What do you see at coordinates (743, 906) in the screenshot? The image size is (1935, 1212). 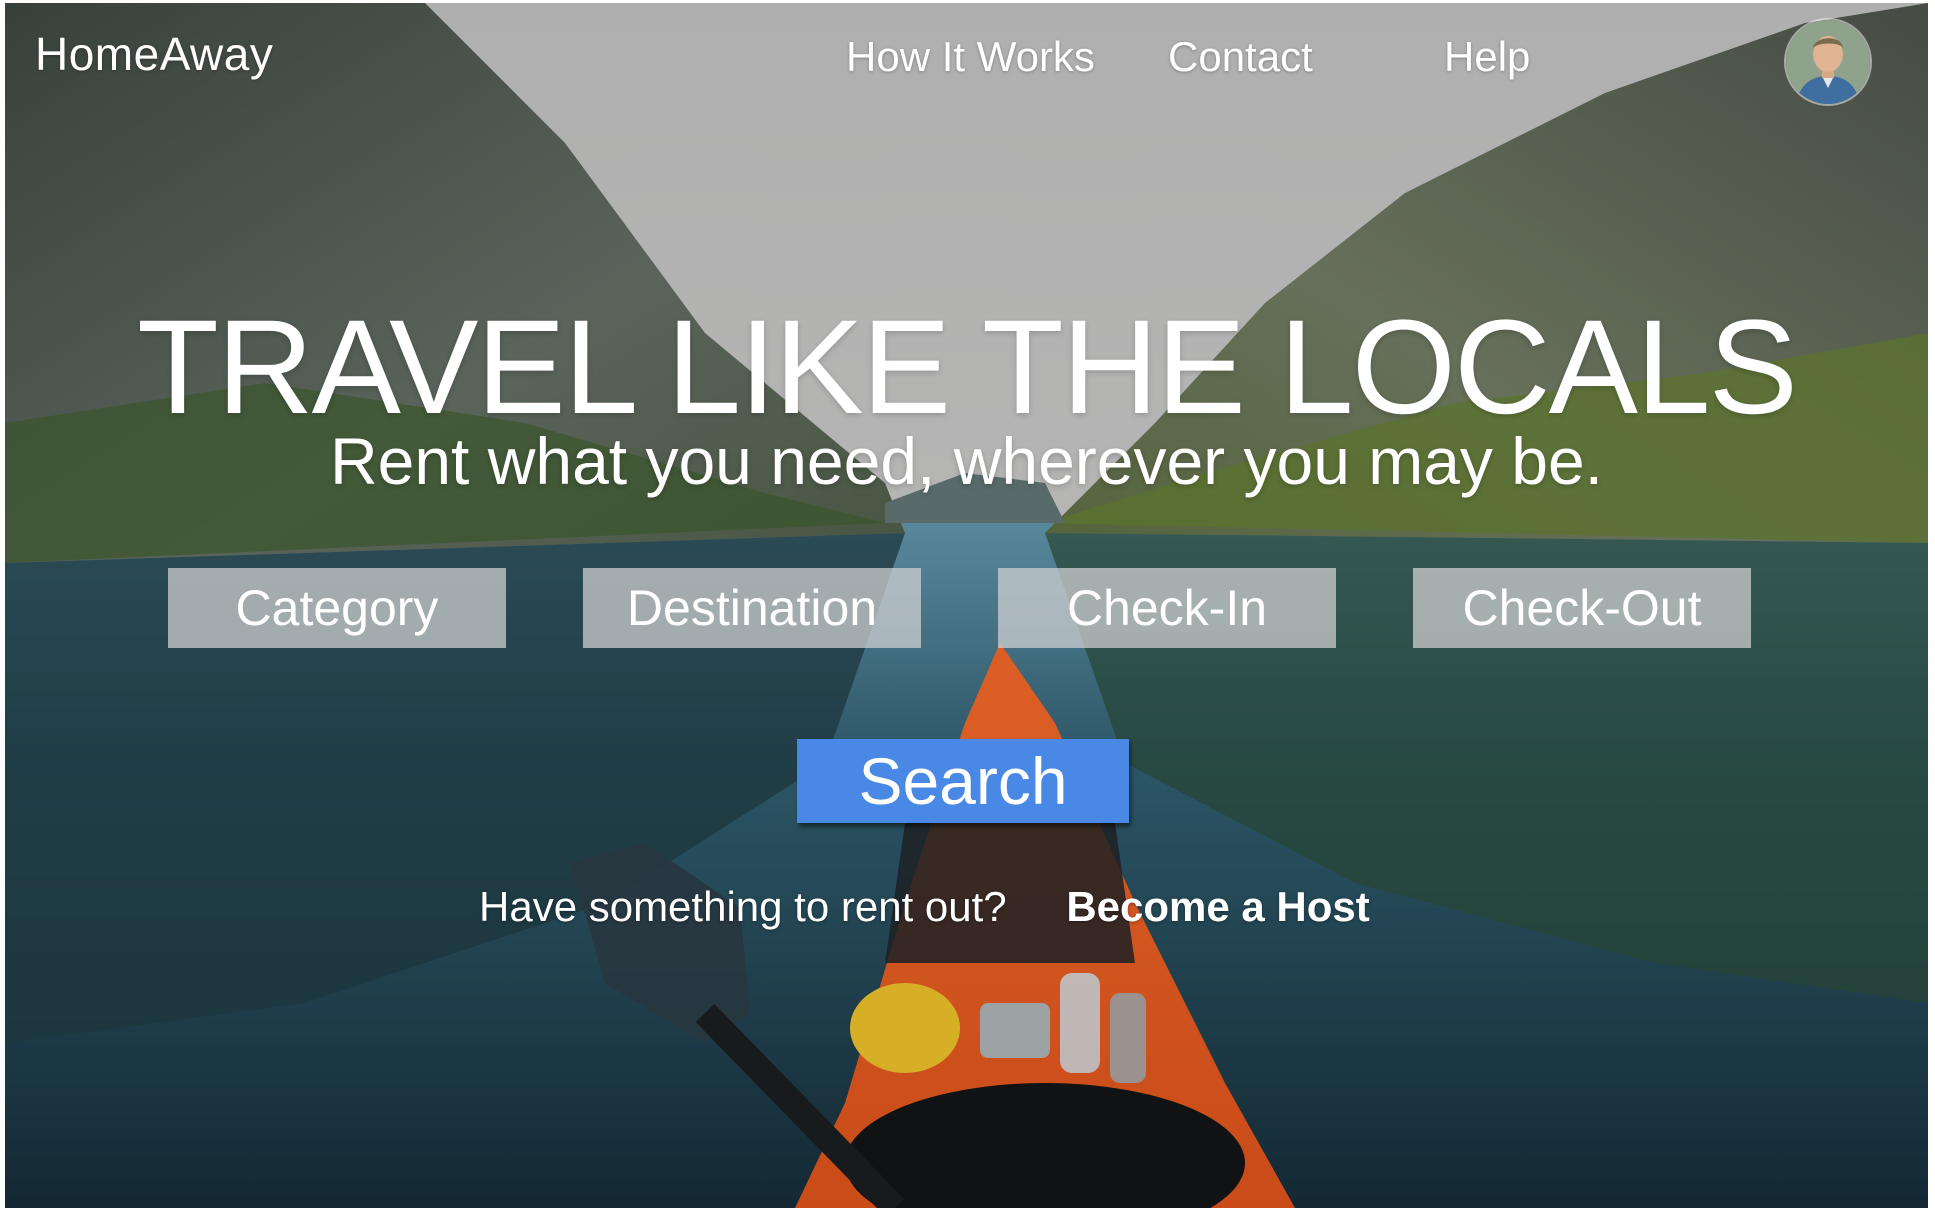 I see `host-question-text: Have something to rent out?` at bounding box center [743, 906].